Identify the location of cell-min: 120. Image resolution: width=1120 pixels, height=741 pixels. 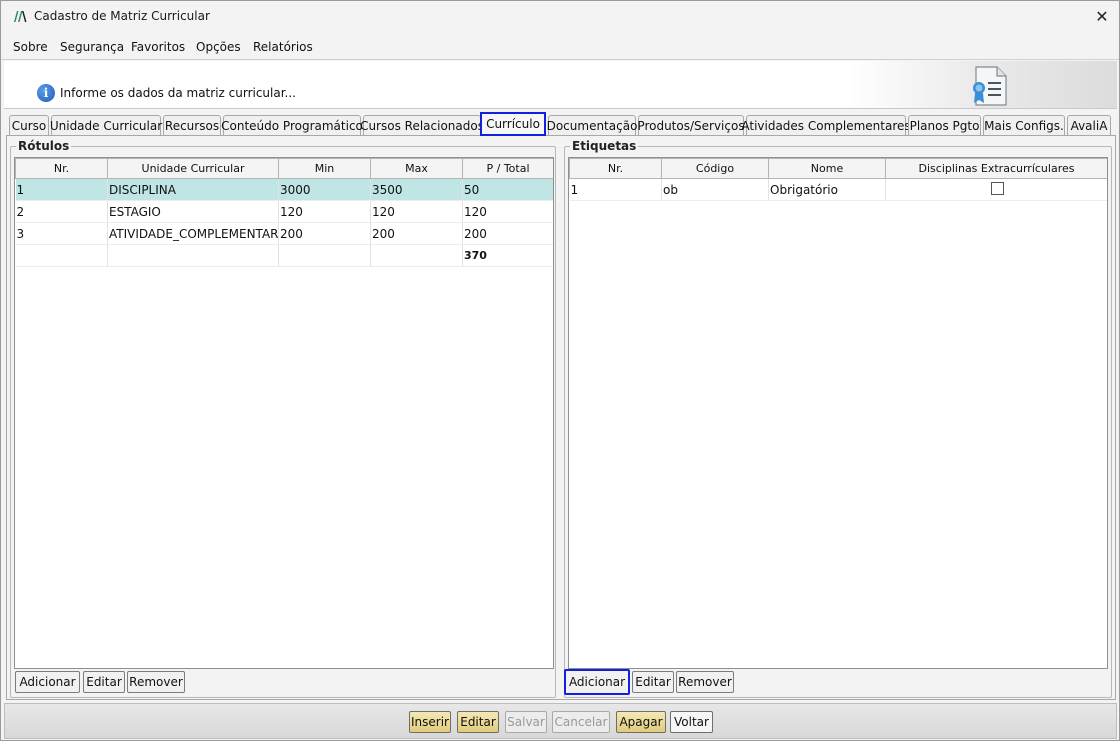
(324, 211).